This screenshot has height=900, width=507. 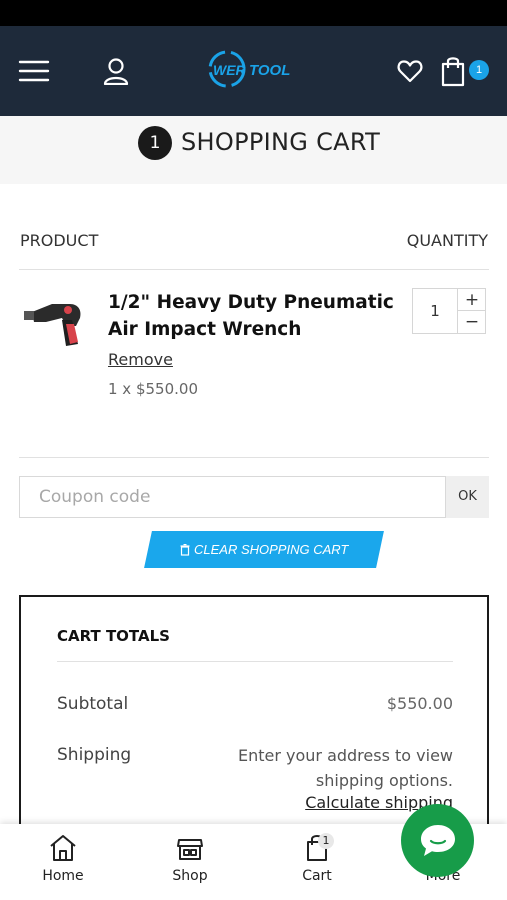 What do you see at coordinates (271, 549) in the screenshot?
I see `clear-cart-label: CLEAR SHOPPING CART` at bounding box center [271, 549].